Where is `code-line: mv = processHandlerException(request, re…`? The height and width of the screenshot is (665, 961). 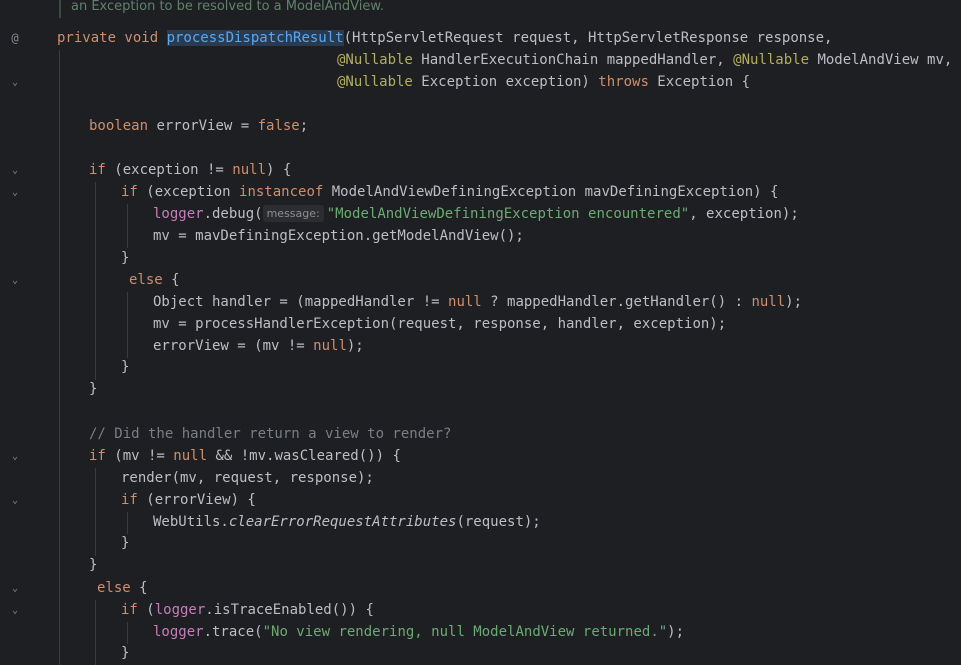 code-line: mv = processHandlerException(request, re… is located at coordinates (440, 324).